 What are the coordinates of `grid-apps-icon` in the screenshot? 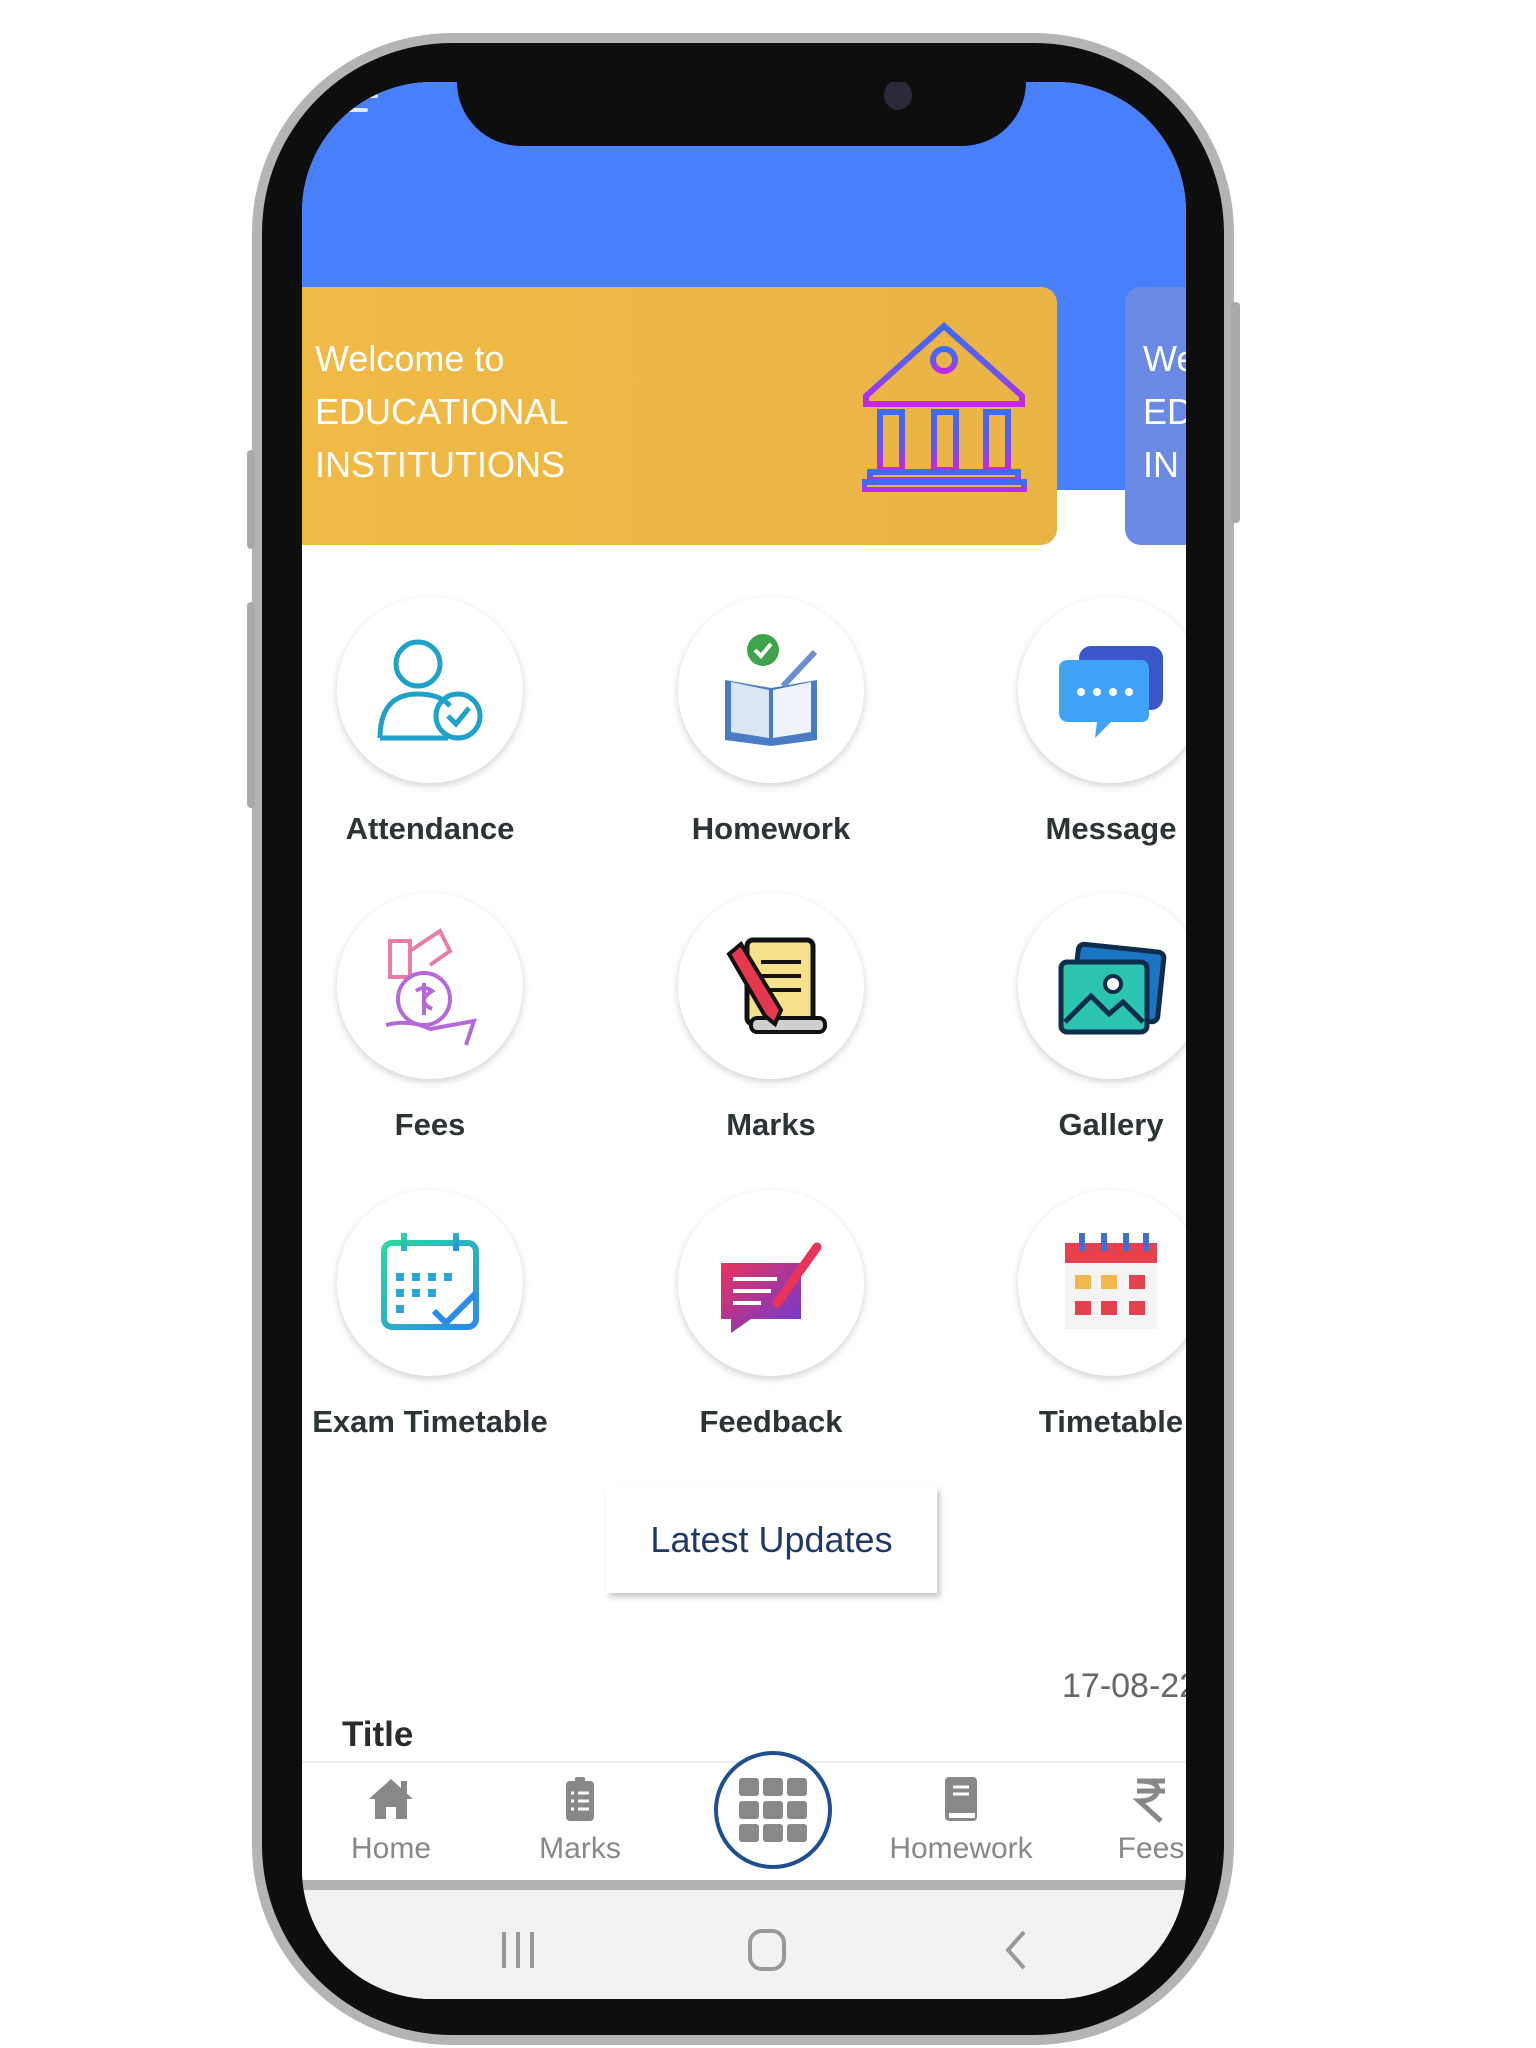 It's located at (773, 1810).